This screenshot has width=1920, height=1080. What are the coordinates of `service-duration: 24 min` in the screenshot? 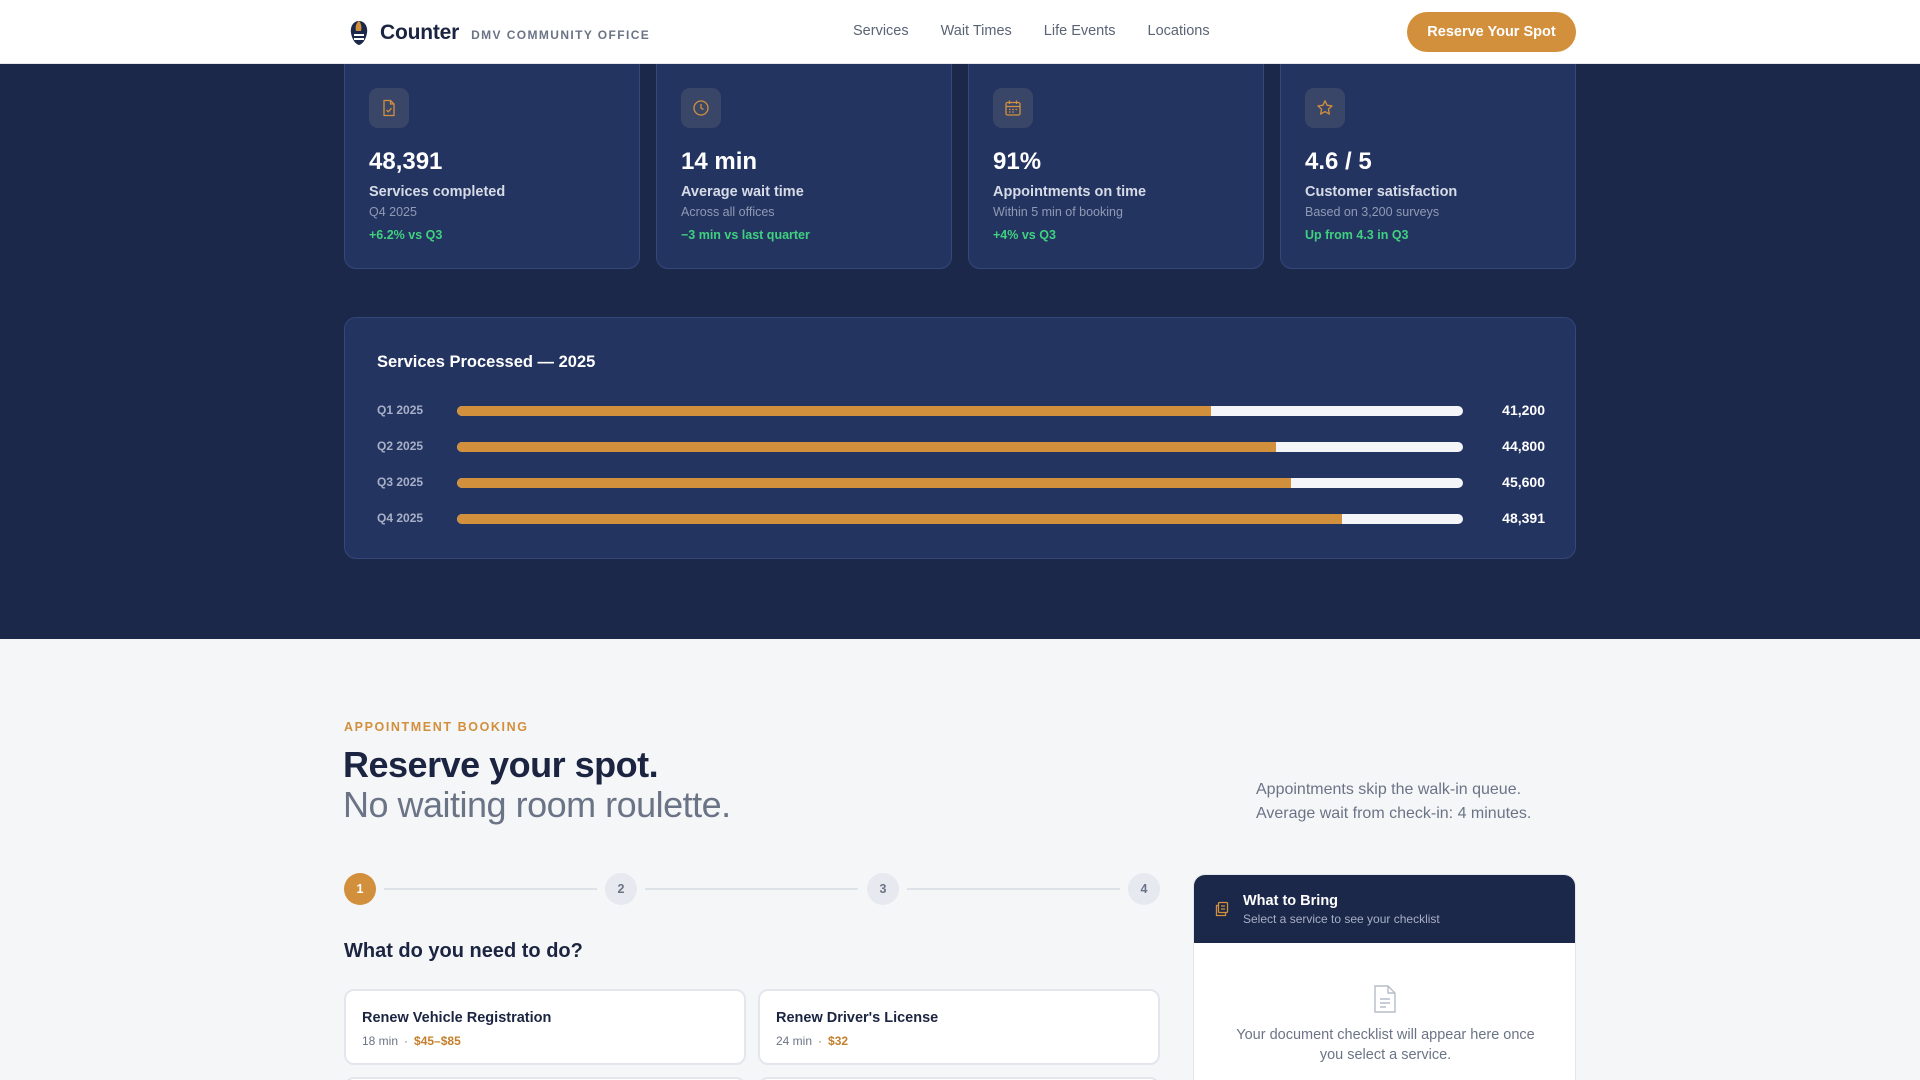 It's located at (794, 1041).